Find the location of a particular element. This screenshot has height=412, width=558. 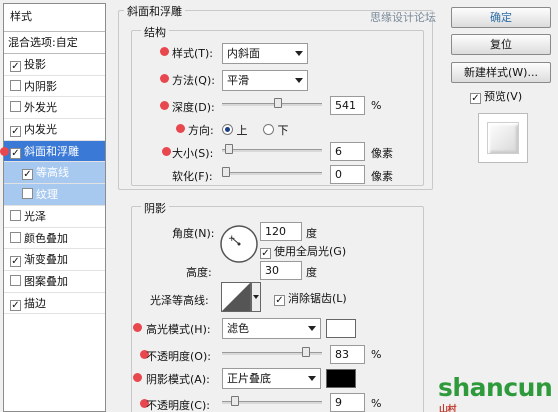

size-slider-thumb is located at coordinates (228, 149).